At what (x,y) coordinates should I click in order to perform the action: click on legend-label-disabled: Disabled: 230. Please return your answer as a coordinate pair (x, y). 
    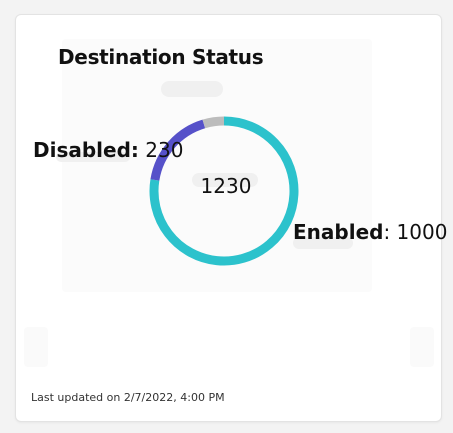
    Looking at the image, I should click on (108, 150).